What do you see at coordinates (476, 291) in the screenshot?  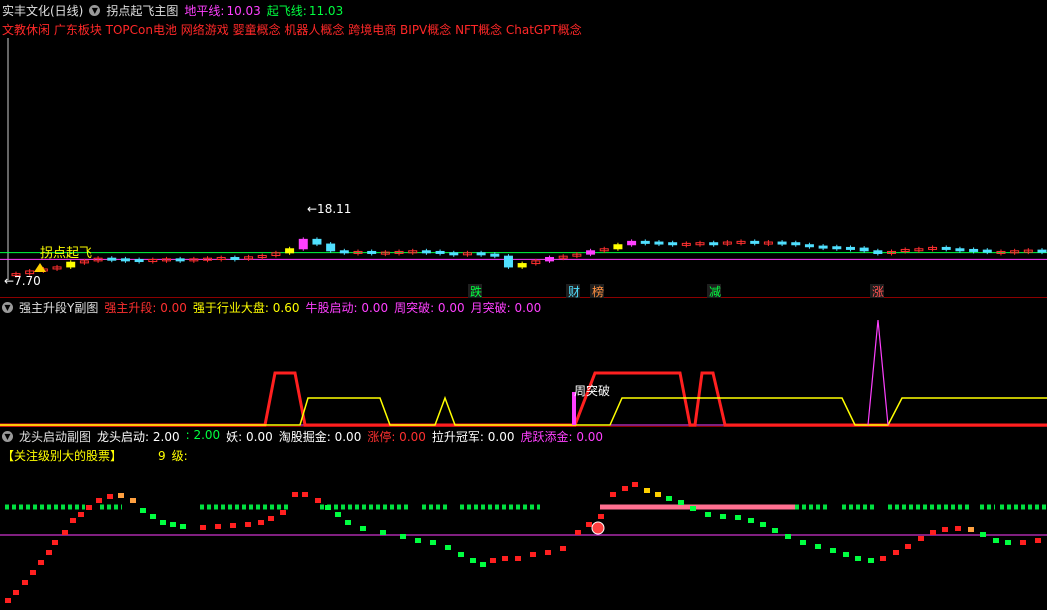 I see `event-marker: 跌` at bounding box center [476, 291].